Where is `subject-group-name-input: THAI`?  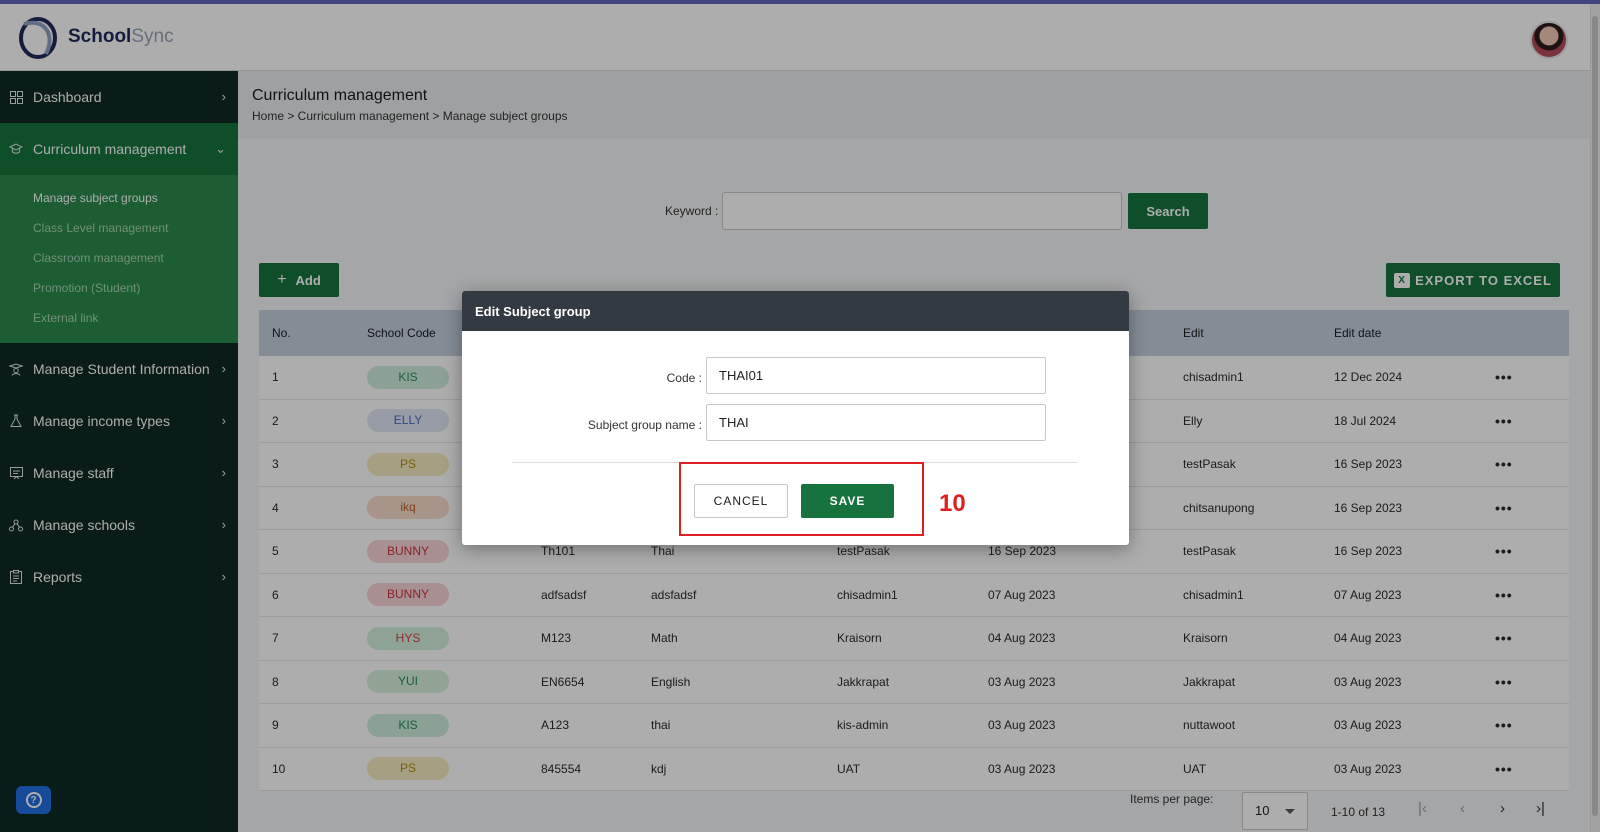
subject-group-name-input: THAI is located at coordinates (876, 422).